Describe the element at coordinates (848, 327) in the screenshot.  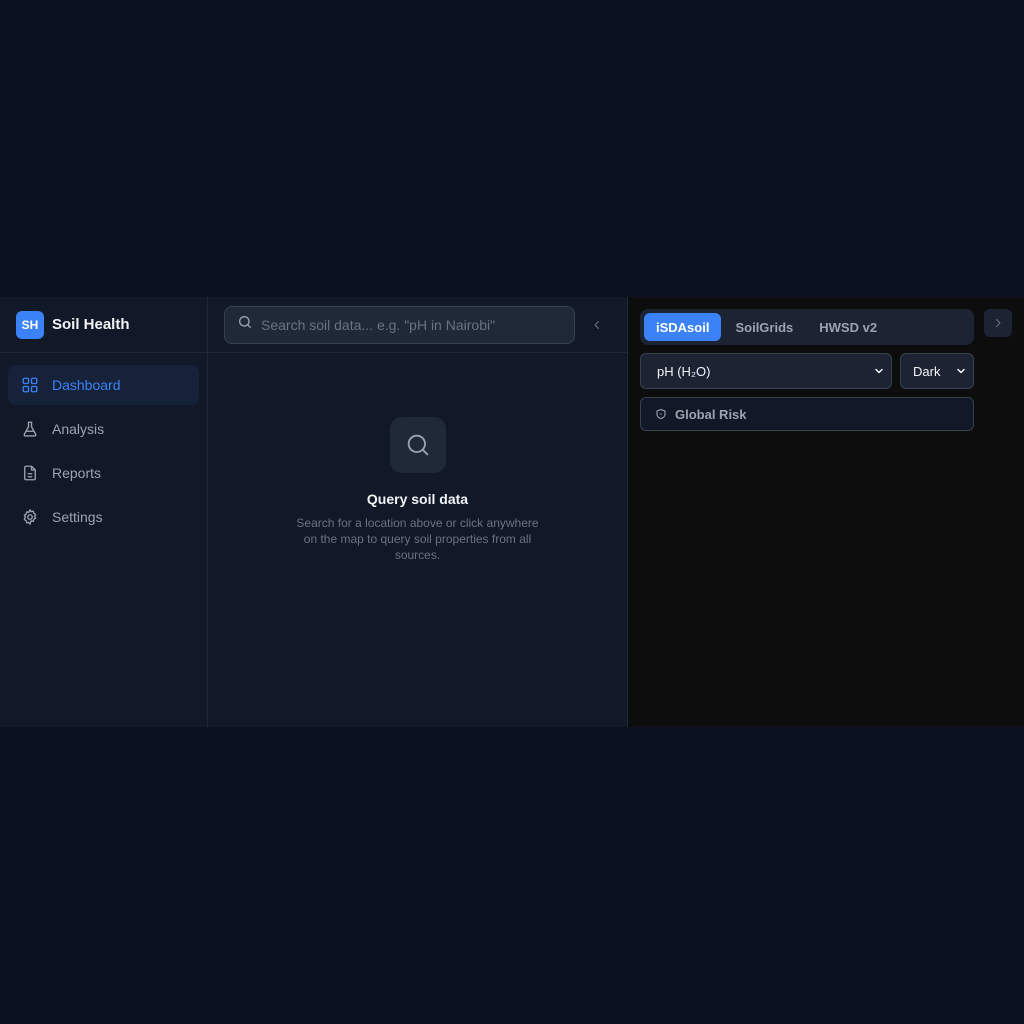
I see `tab-hwsd-v2: HWSD v2` at that location.